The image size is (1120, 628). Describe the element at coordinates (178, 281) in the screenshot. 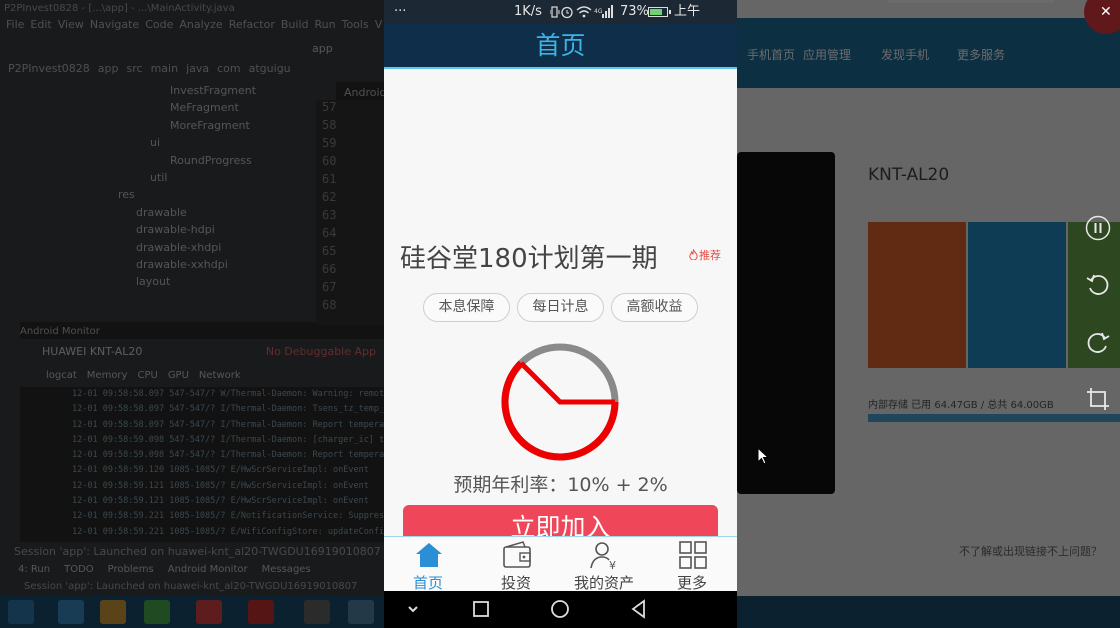

I see `tree-item: layout` at that location.